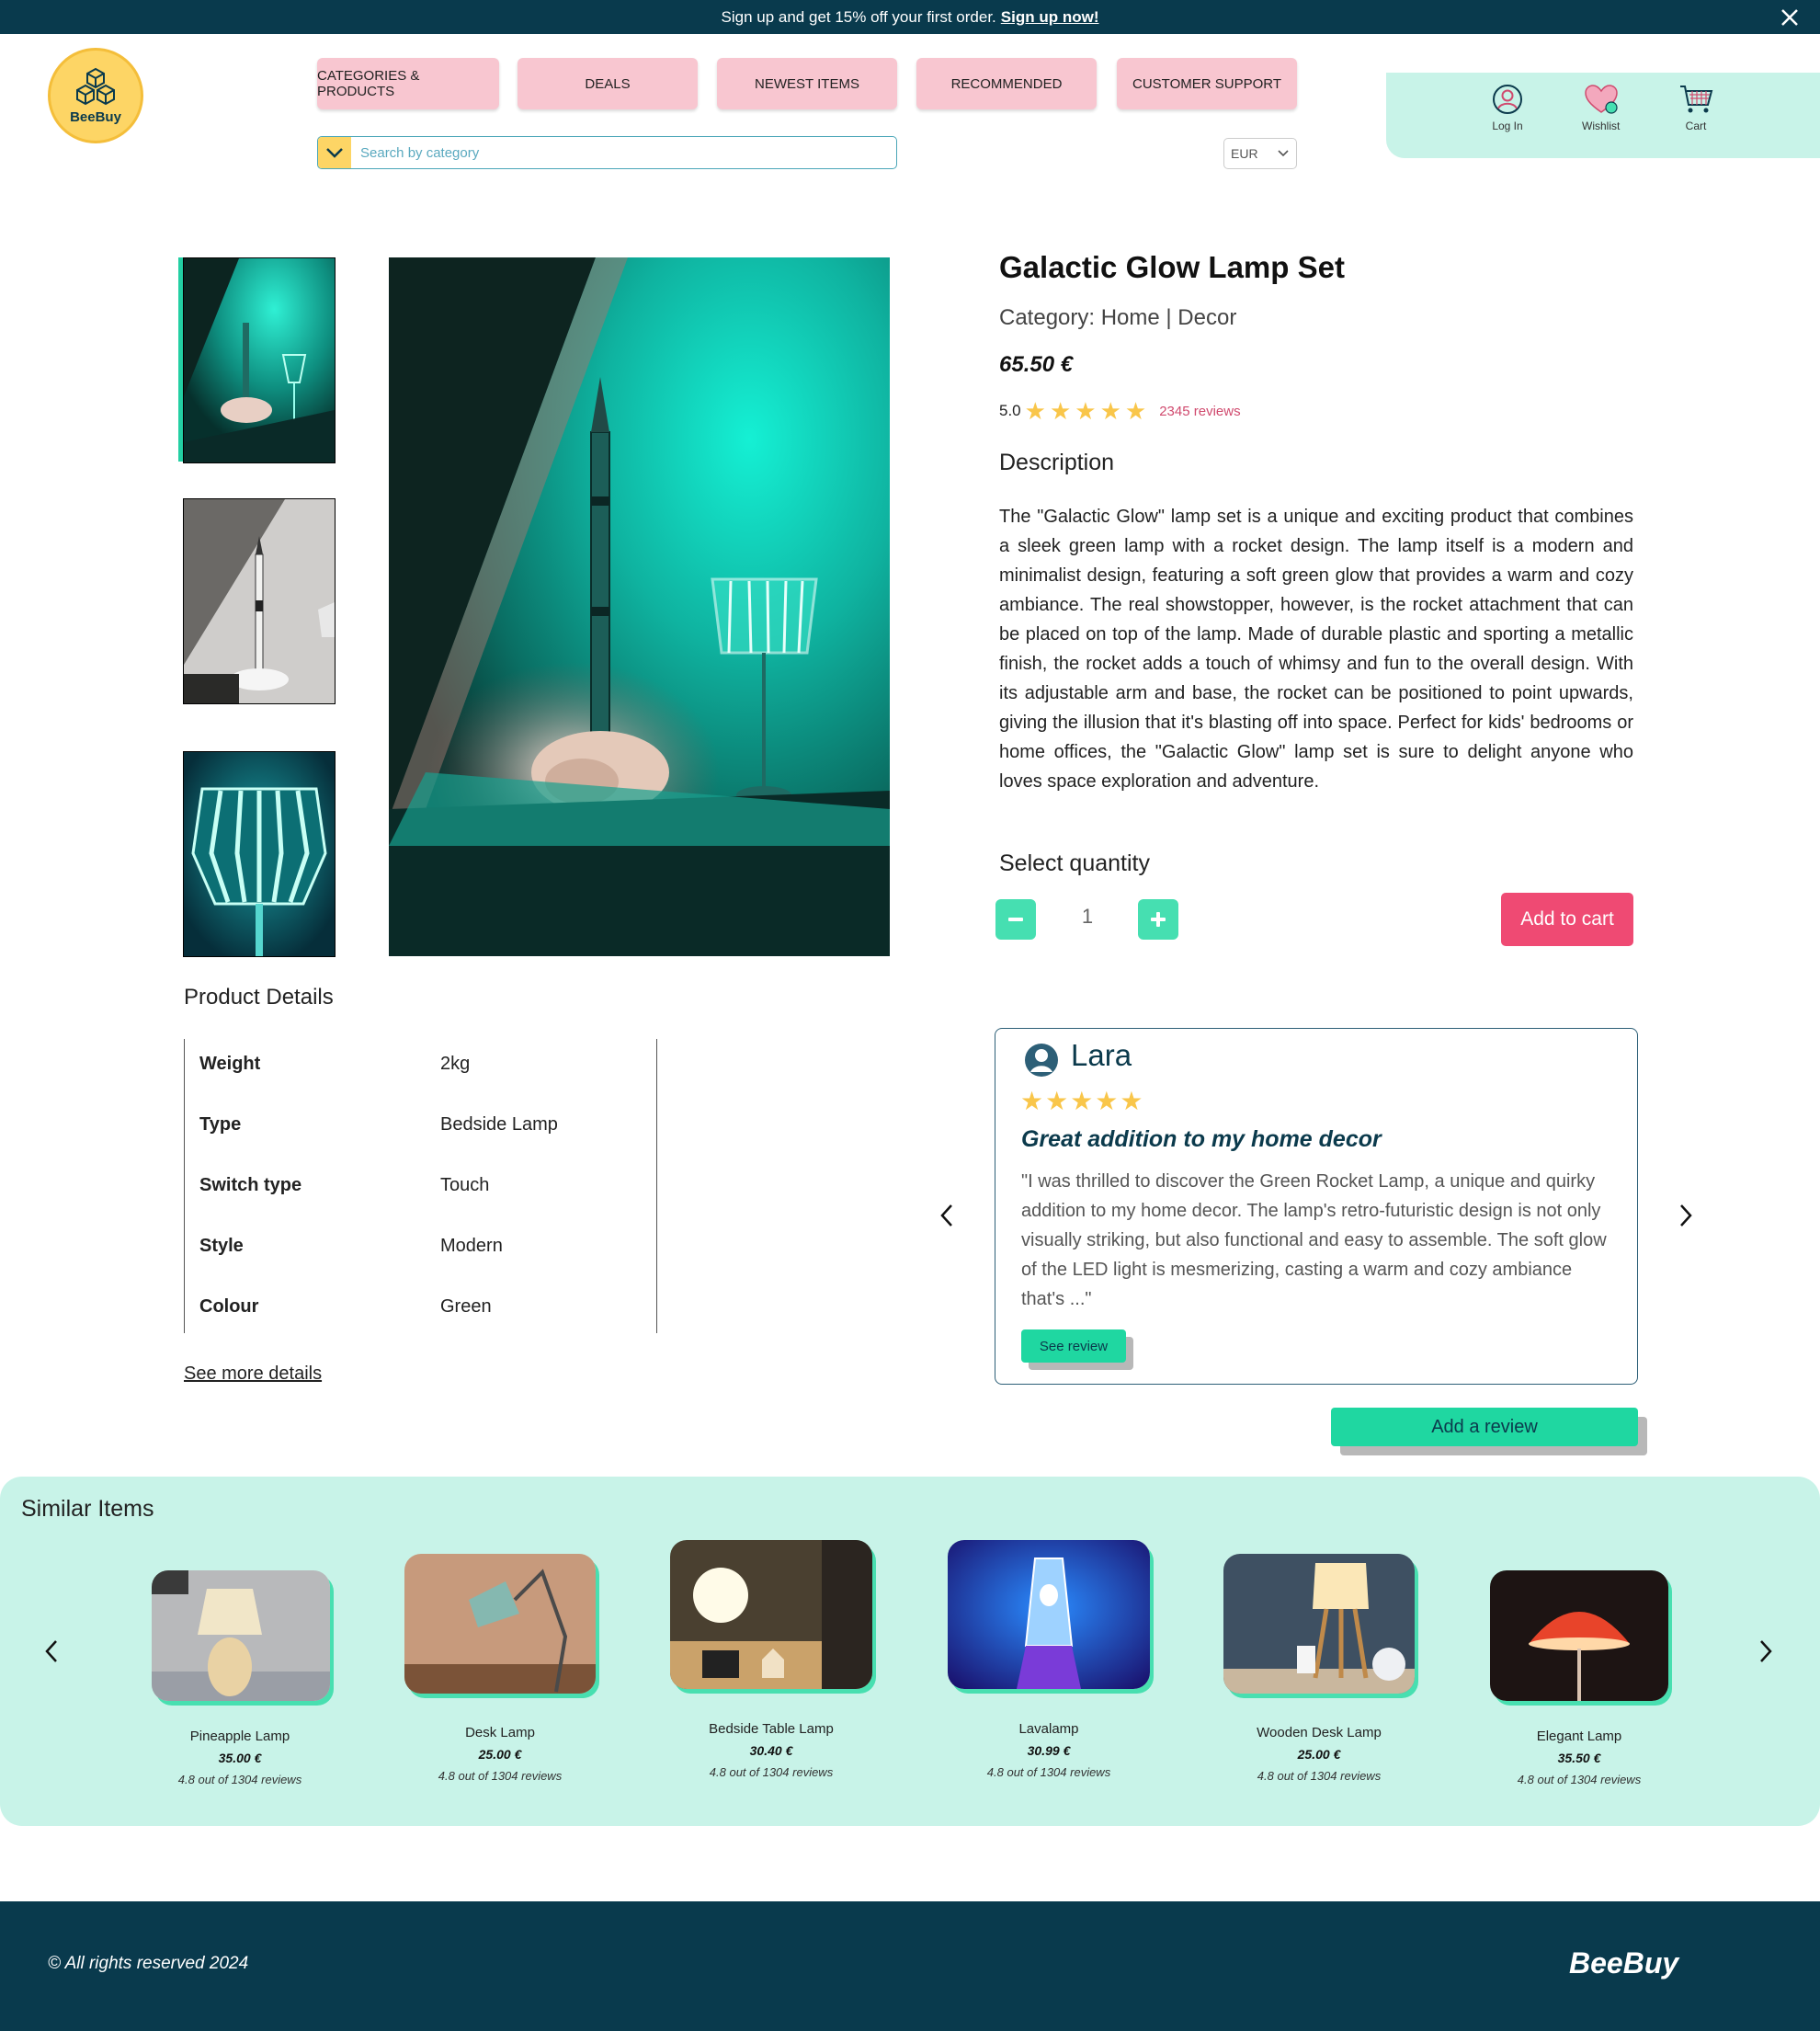 The width and height of the screenshot is (1820, 2031). I want to click on similar-items-heading: Similar Items, so click(87, 1509).